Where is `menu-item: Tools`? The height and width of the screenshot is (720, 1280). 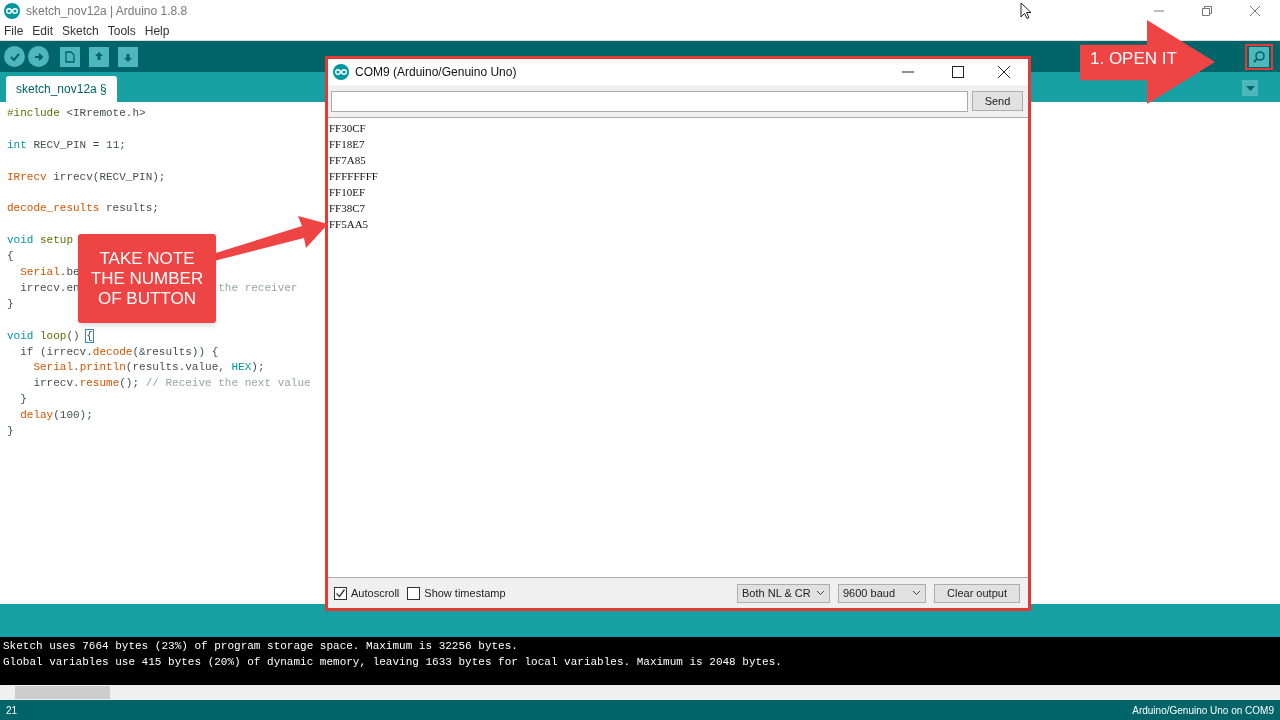
menu-item: Tools is located at coordinates (121, 30).